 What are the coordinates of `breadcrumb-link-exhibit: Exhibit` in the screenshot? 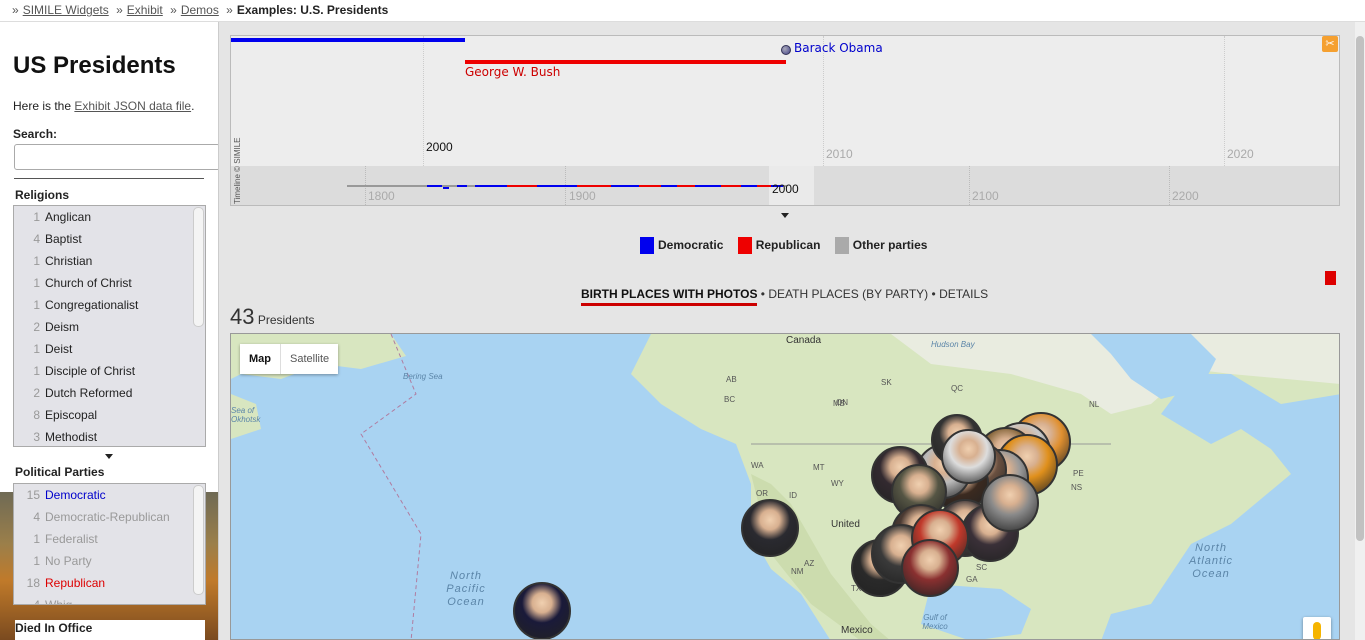 It's located at (145, 10).